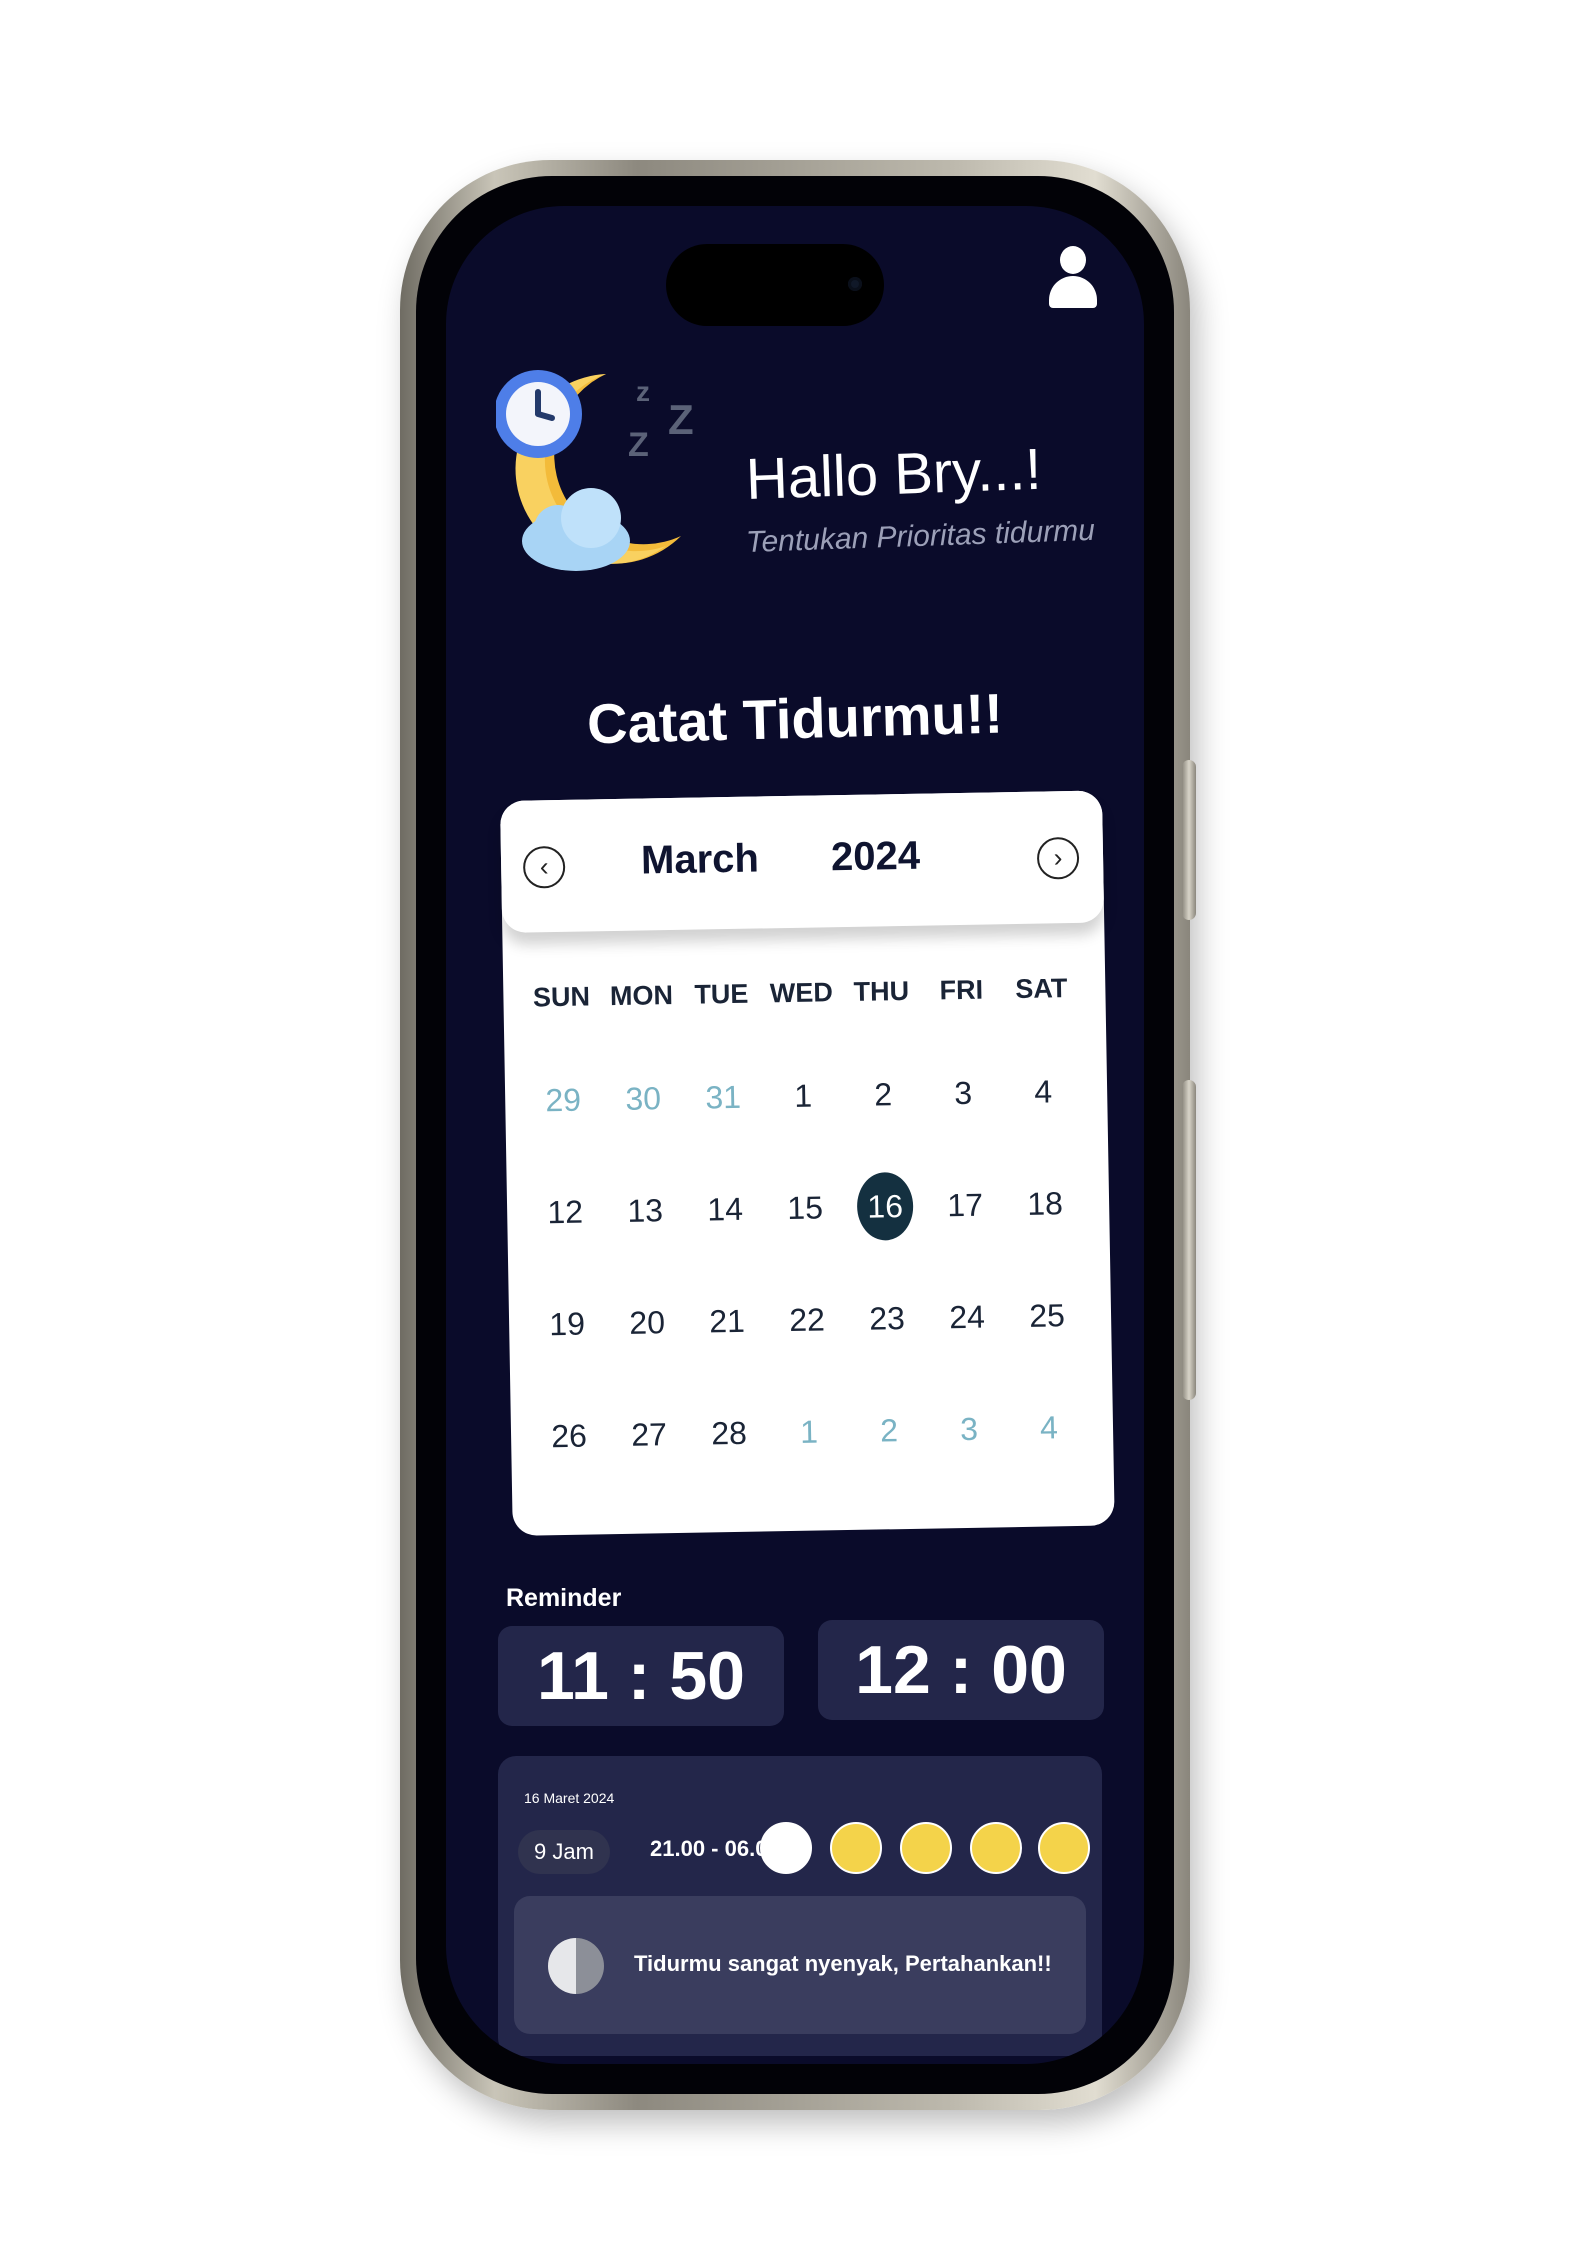 Image resolution: width=1587 pixels, height=2245 pixels. Describe the element at coordinates (729, 1433) in the screenshot. I see `calendar-day-number: 28` at that location.